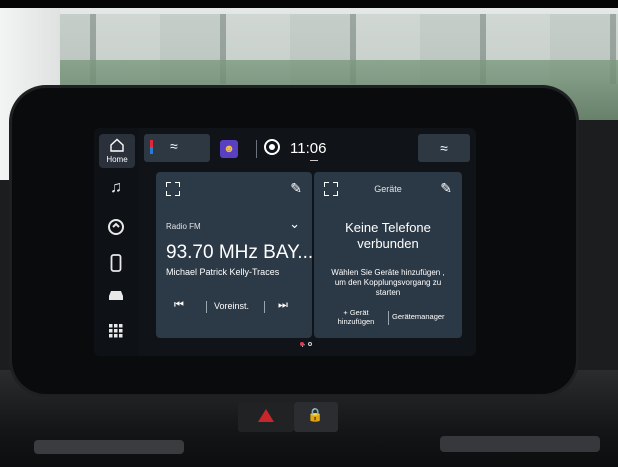 The width and height of the screenshot is (618, 467). What do you see at coordinates (356, 312) in the screenshot?
I see `add-device-label: + Gerät` at bounding box center [356, 312].